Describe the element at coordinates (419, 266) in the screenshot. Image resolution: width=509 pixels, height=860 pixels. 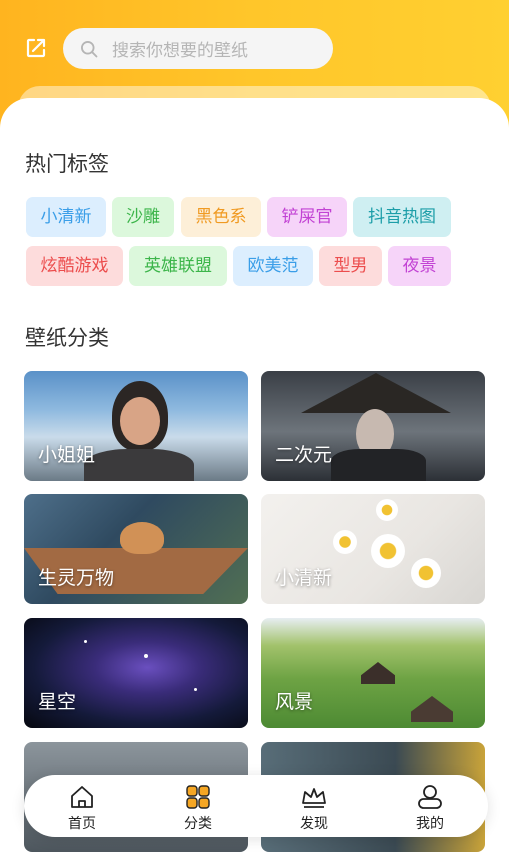
I see `tag-item: 夜景` at that location.